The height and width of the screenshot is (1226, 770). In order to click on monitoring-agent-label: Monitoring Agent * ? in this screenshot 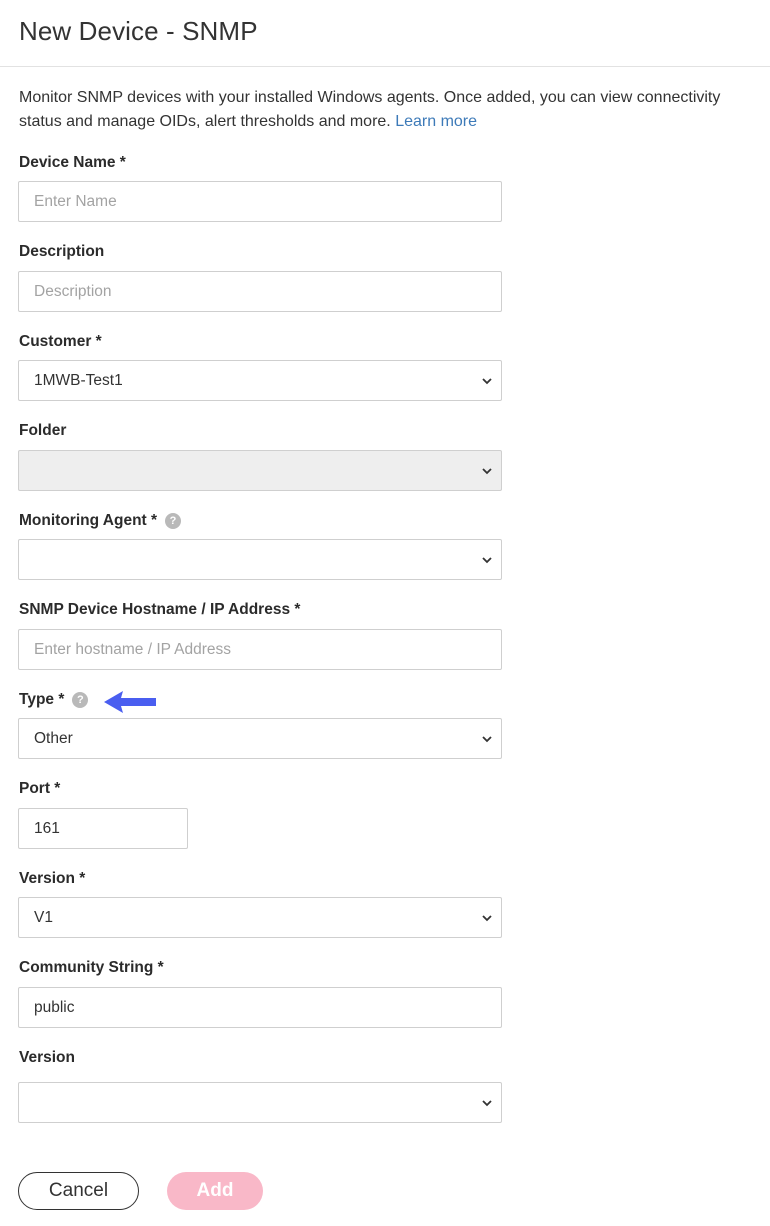, I will do `click(100, 521)`.